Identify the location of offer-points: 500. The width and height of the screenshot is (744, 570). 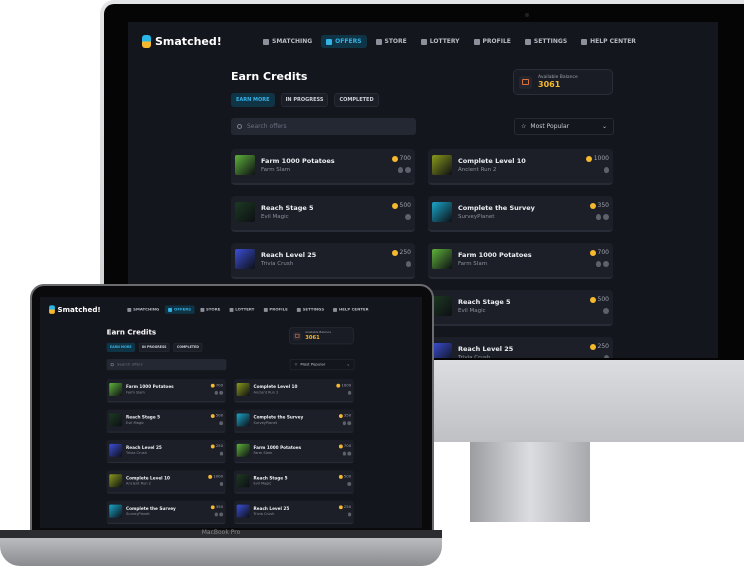
(599, 299).